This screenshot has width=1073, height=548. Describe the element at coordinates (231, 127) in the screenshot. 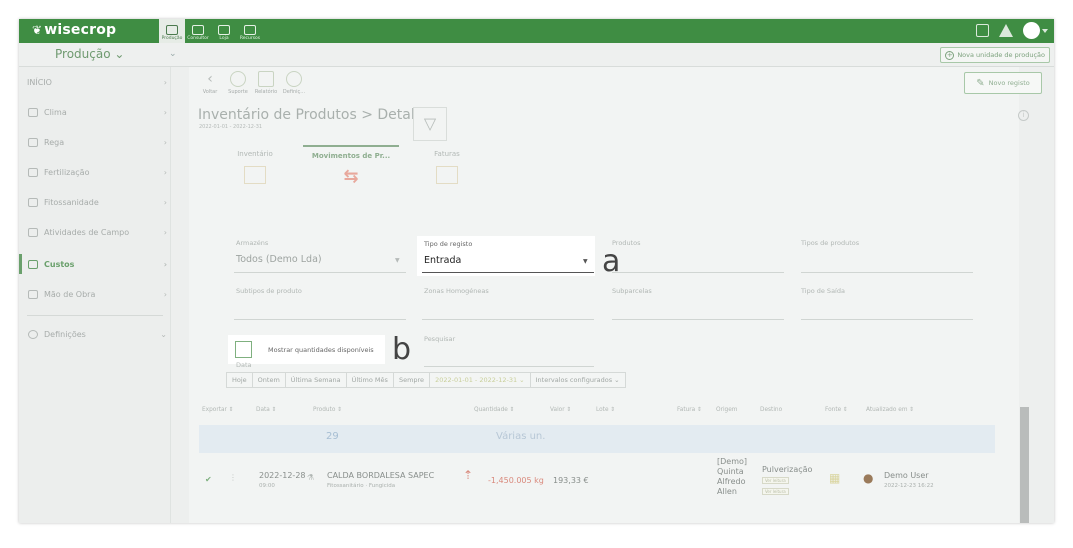

I see `page-subtitle: 2022-01-01 - 2022-12-31` at that location.